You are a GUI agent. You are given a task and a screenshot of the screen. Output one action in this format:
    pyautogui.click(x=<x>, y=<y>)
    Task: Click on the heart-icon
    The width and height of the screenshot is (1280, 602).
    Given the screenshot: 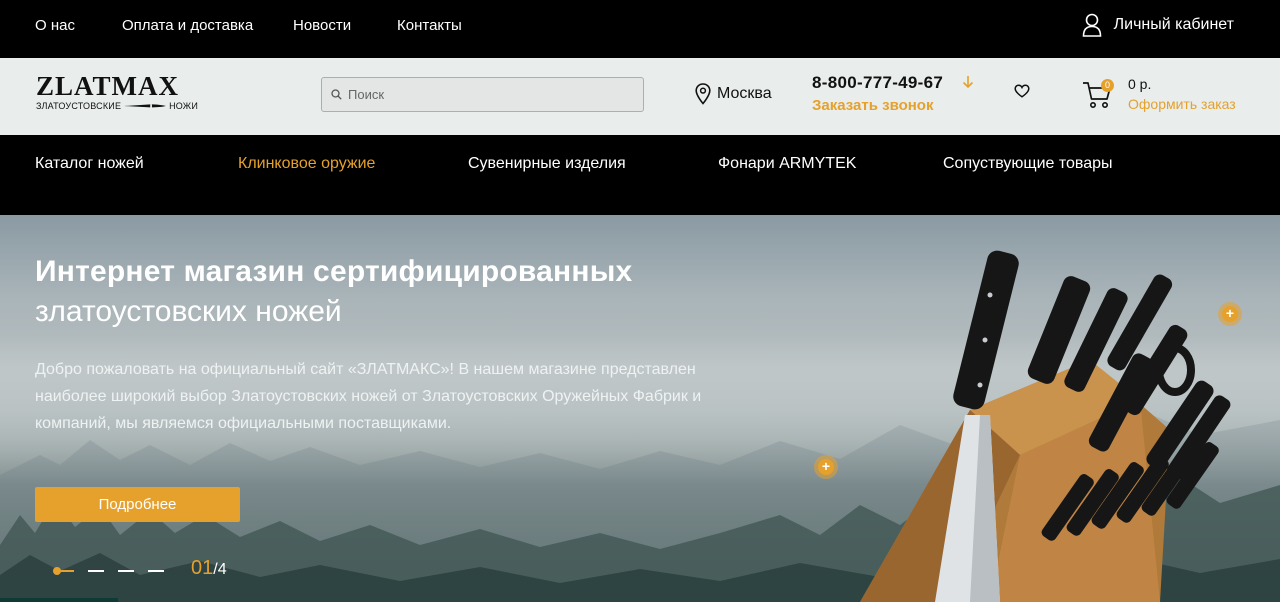 What is the action you would take?
    pyautogui.click(x=1022, y=91)
    